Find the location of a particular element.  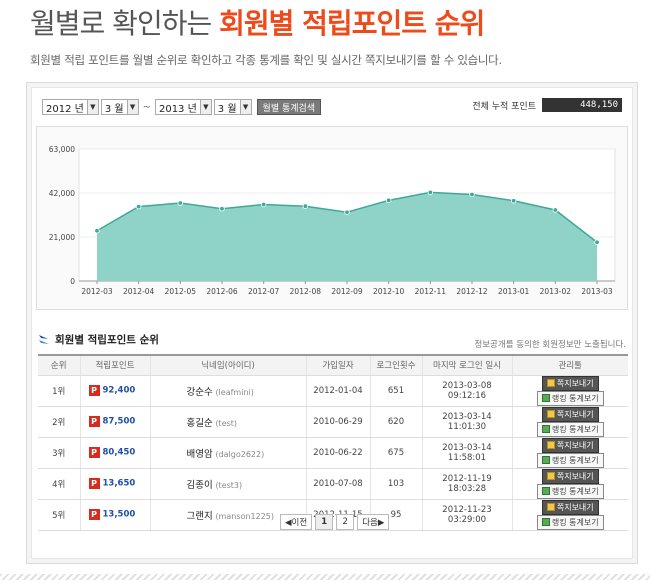

x-tick-label: 2012-06 is located at coordinates (222, 291).